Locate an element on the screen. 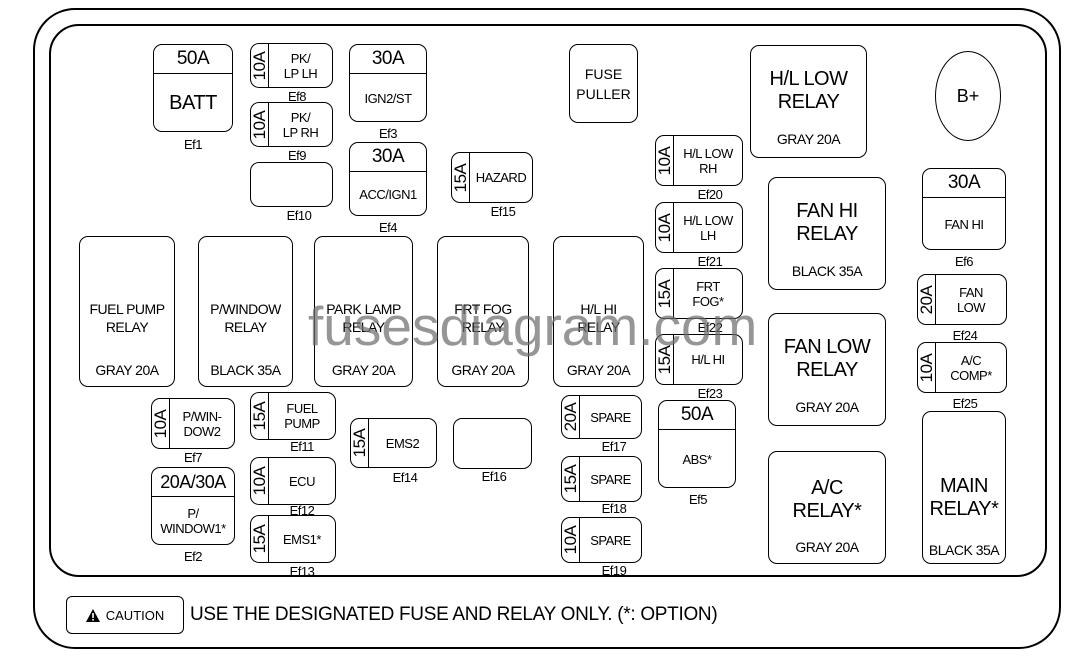  bplus-label: B+ is located at coordinates (968, 95).